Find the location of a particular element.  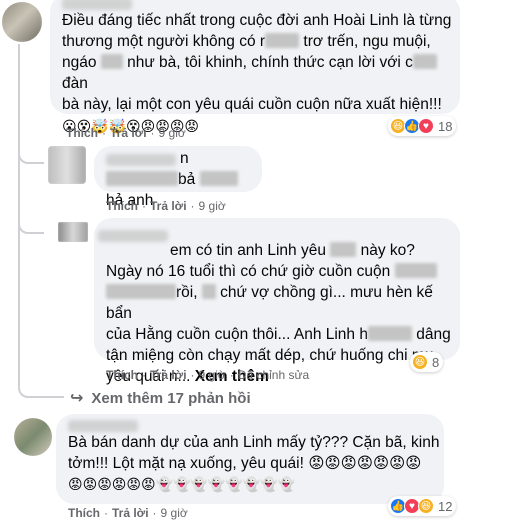

thread-line is located at coordinates (19, 214).